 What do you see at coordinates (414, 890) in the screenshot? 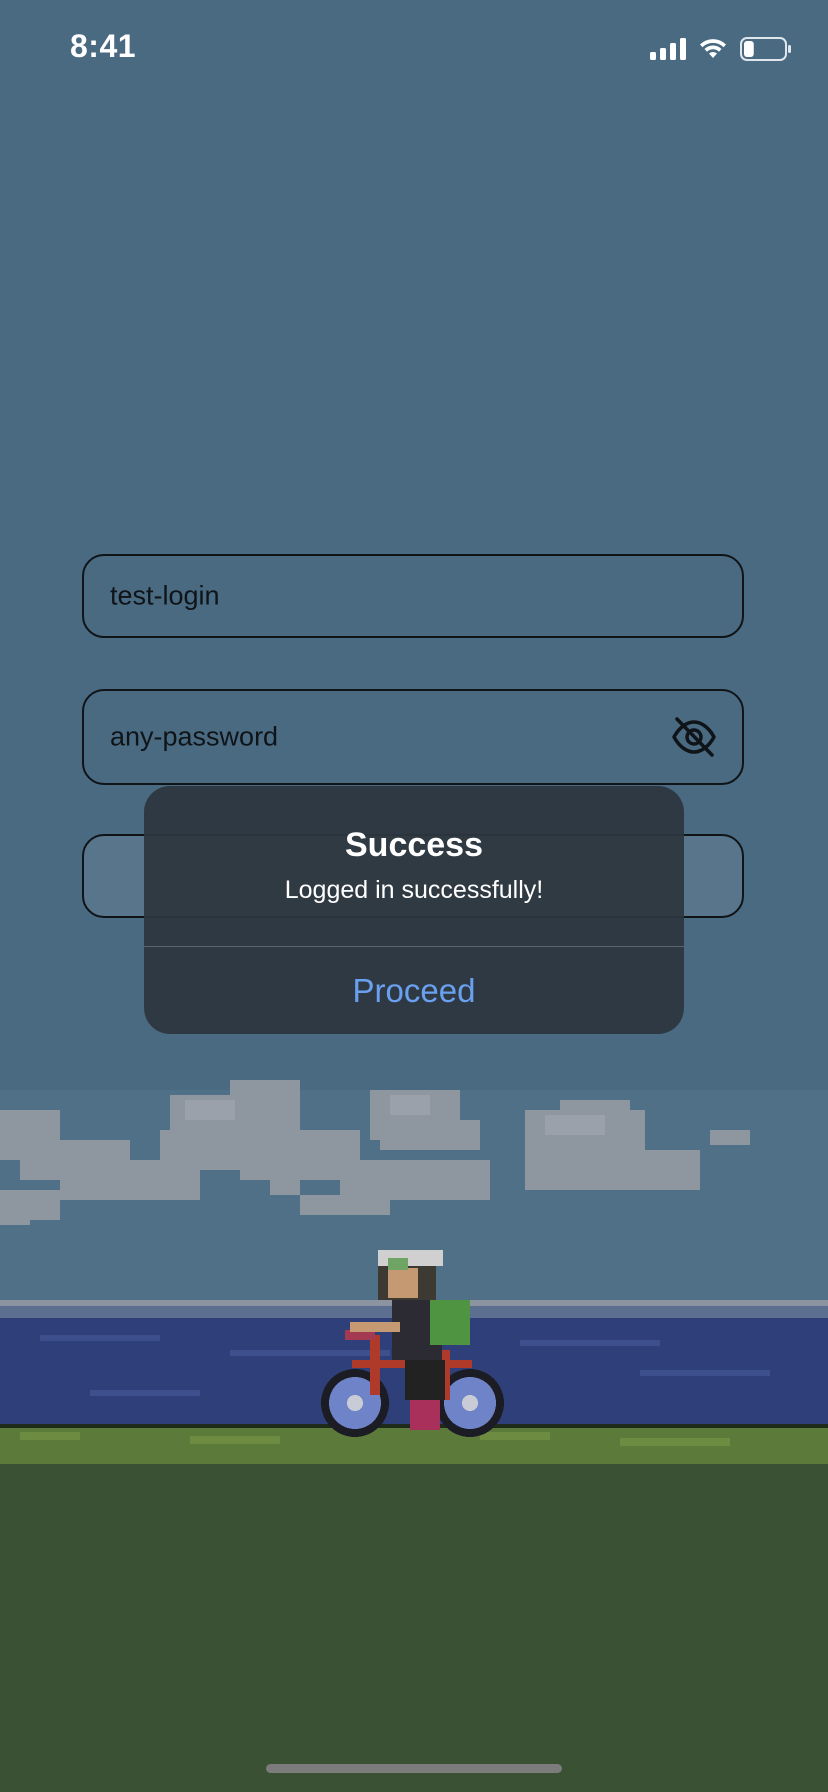
I see `alert-message: Logged in successfully!` at bounding box center [414, 890].